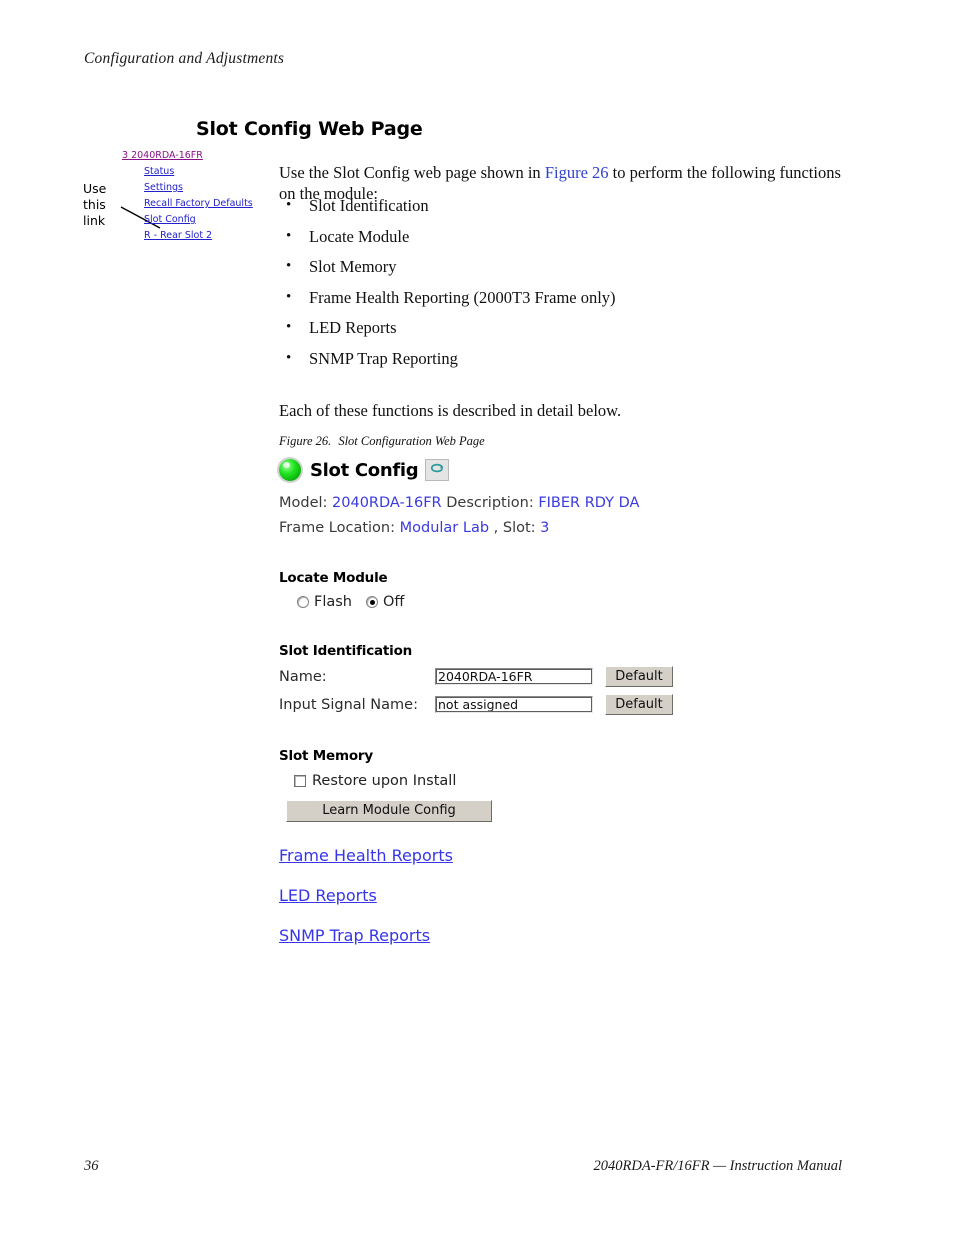 The image size is (954, 1235). Describe the element at coordinates (303, 676) in the screenshot. I see `name-label: Name:` at that location.